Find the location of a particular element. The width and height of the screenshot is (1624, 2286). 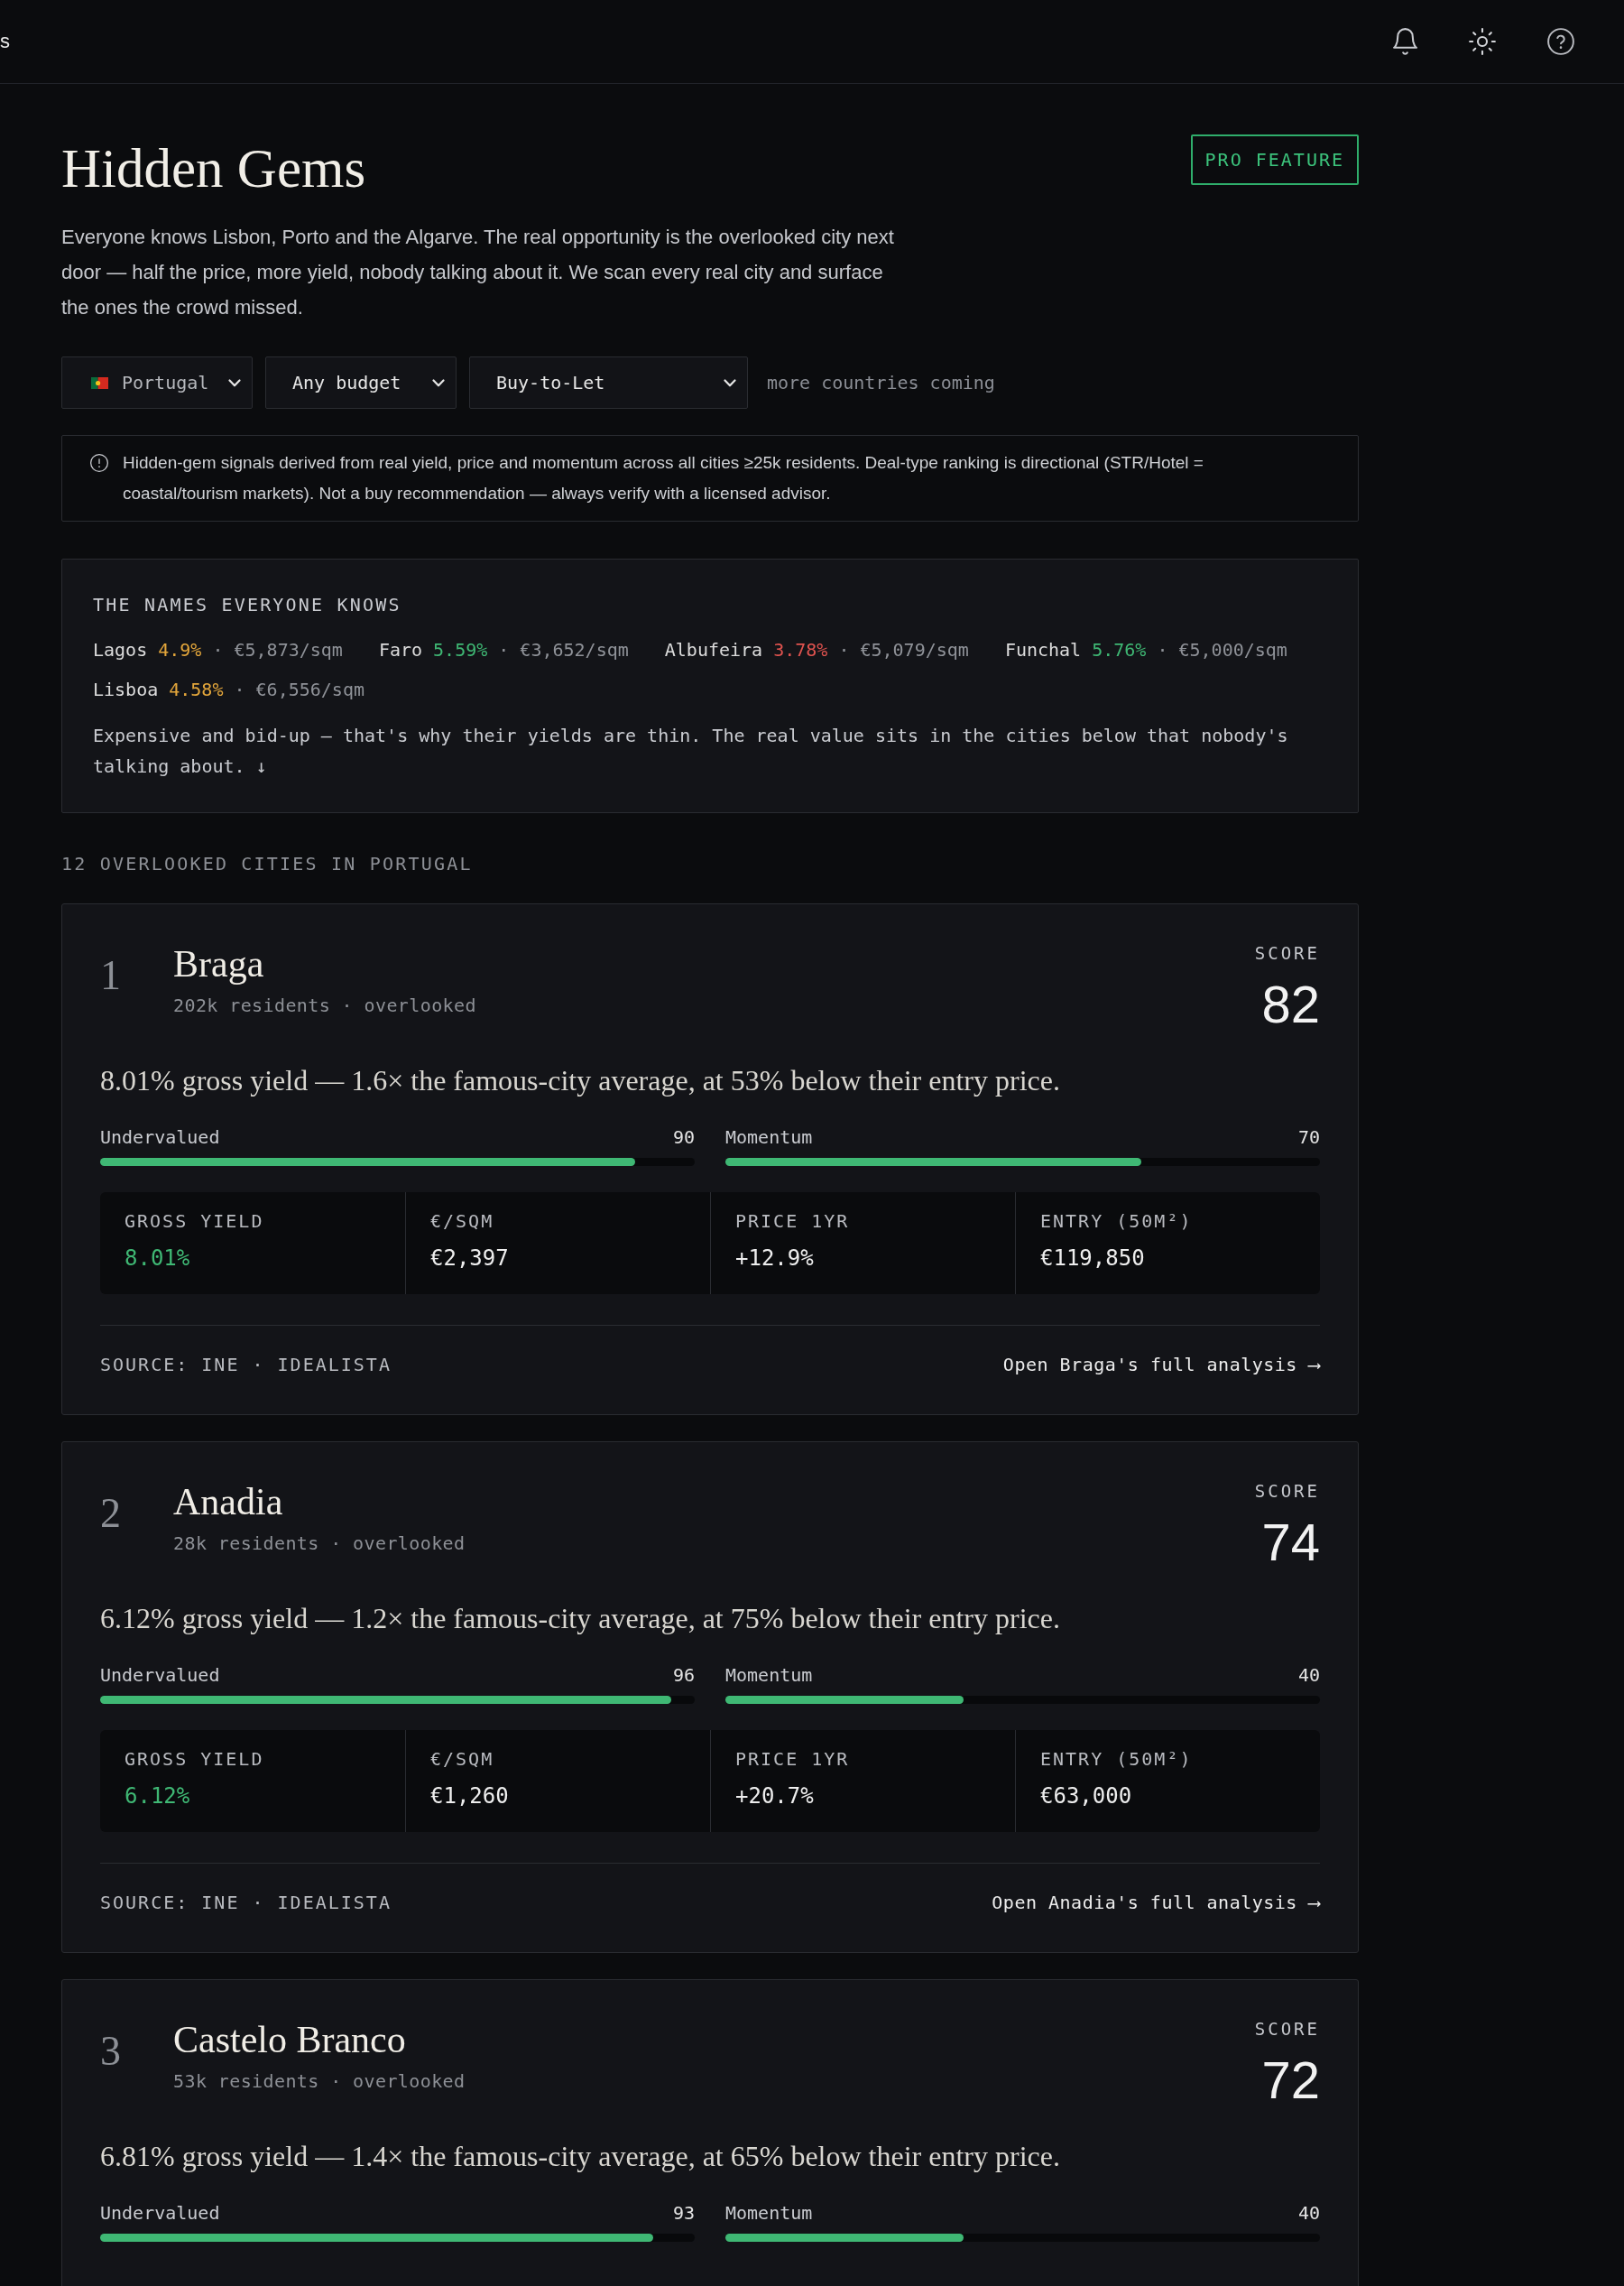

yield-value: 3.78% is located at coordinates (801, 650).